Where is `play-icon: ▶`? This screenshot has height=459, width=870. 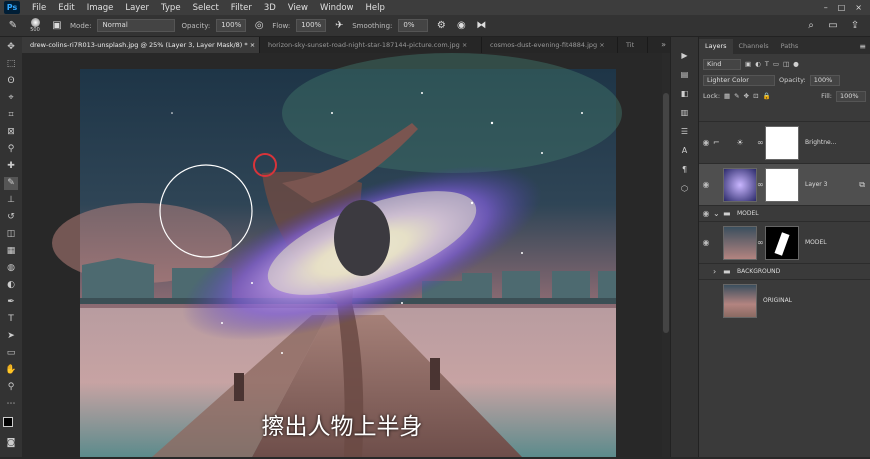 play-icon: ▶ is located at coordinates (684, 55).